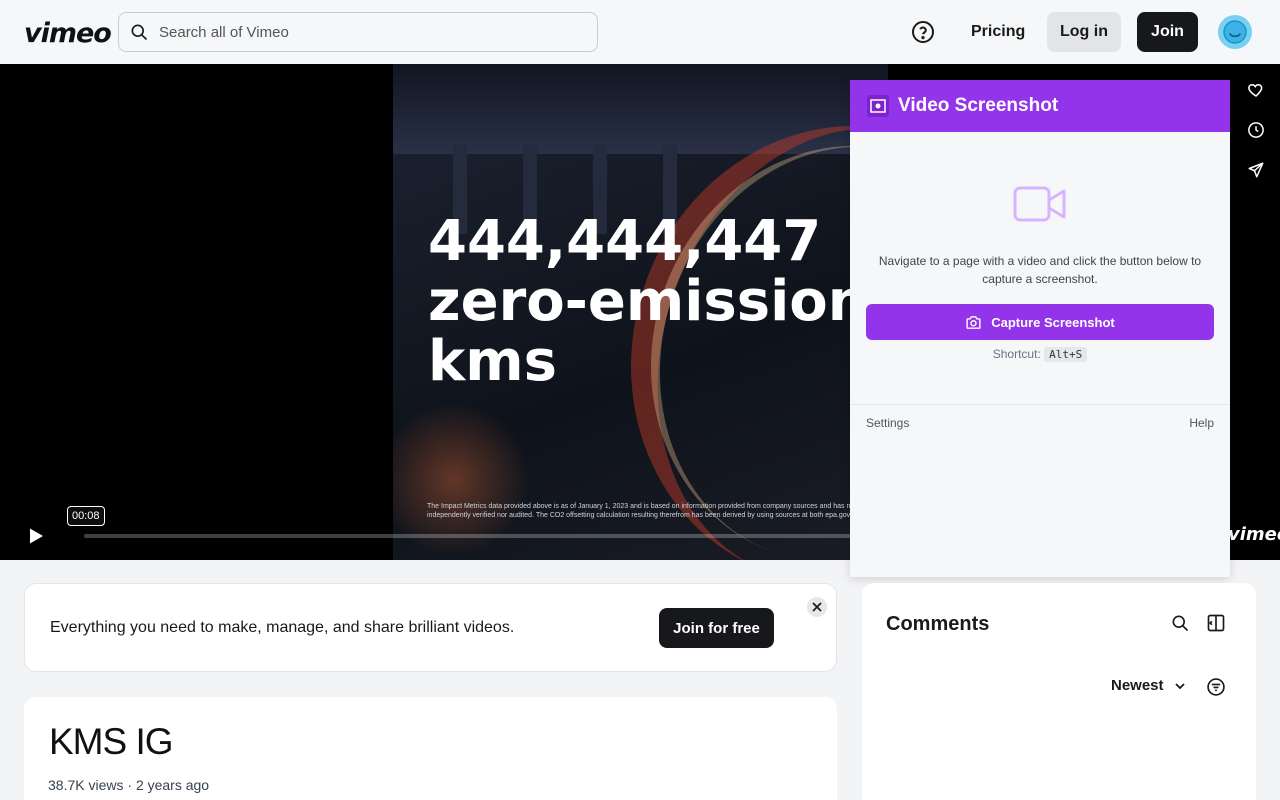 The height and width of the screenshot is (800, 1280). I want to click on comments-panel: Comments Newest, so click(1059, 691).